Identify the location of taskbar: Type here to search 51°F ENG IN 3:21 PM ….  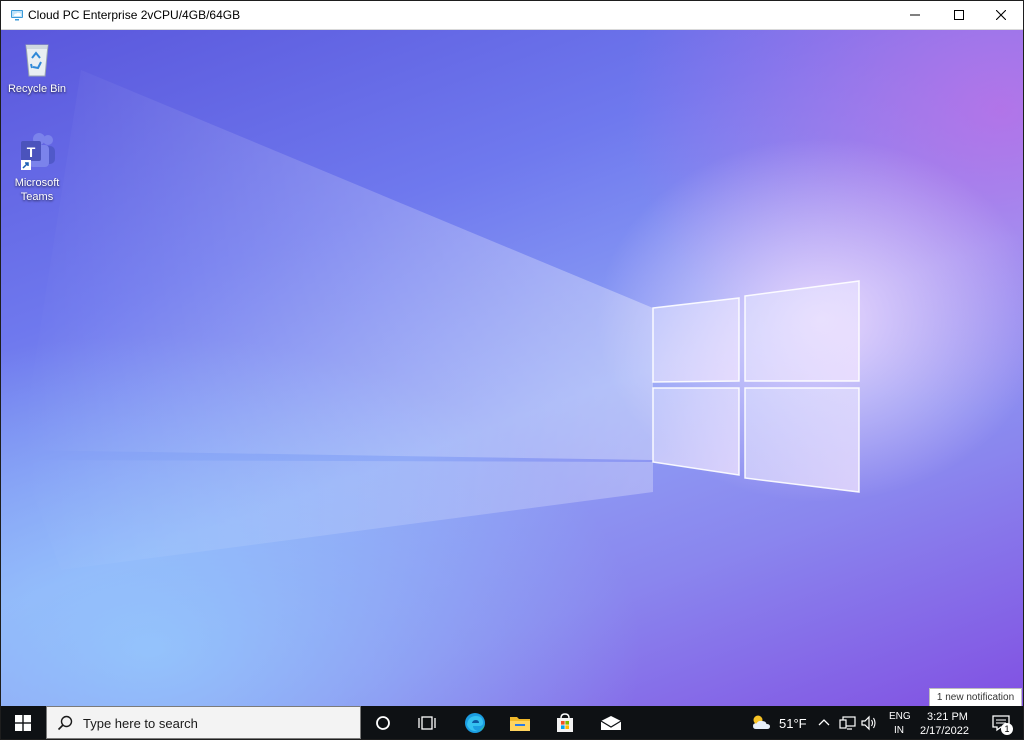
(512, 722).